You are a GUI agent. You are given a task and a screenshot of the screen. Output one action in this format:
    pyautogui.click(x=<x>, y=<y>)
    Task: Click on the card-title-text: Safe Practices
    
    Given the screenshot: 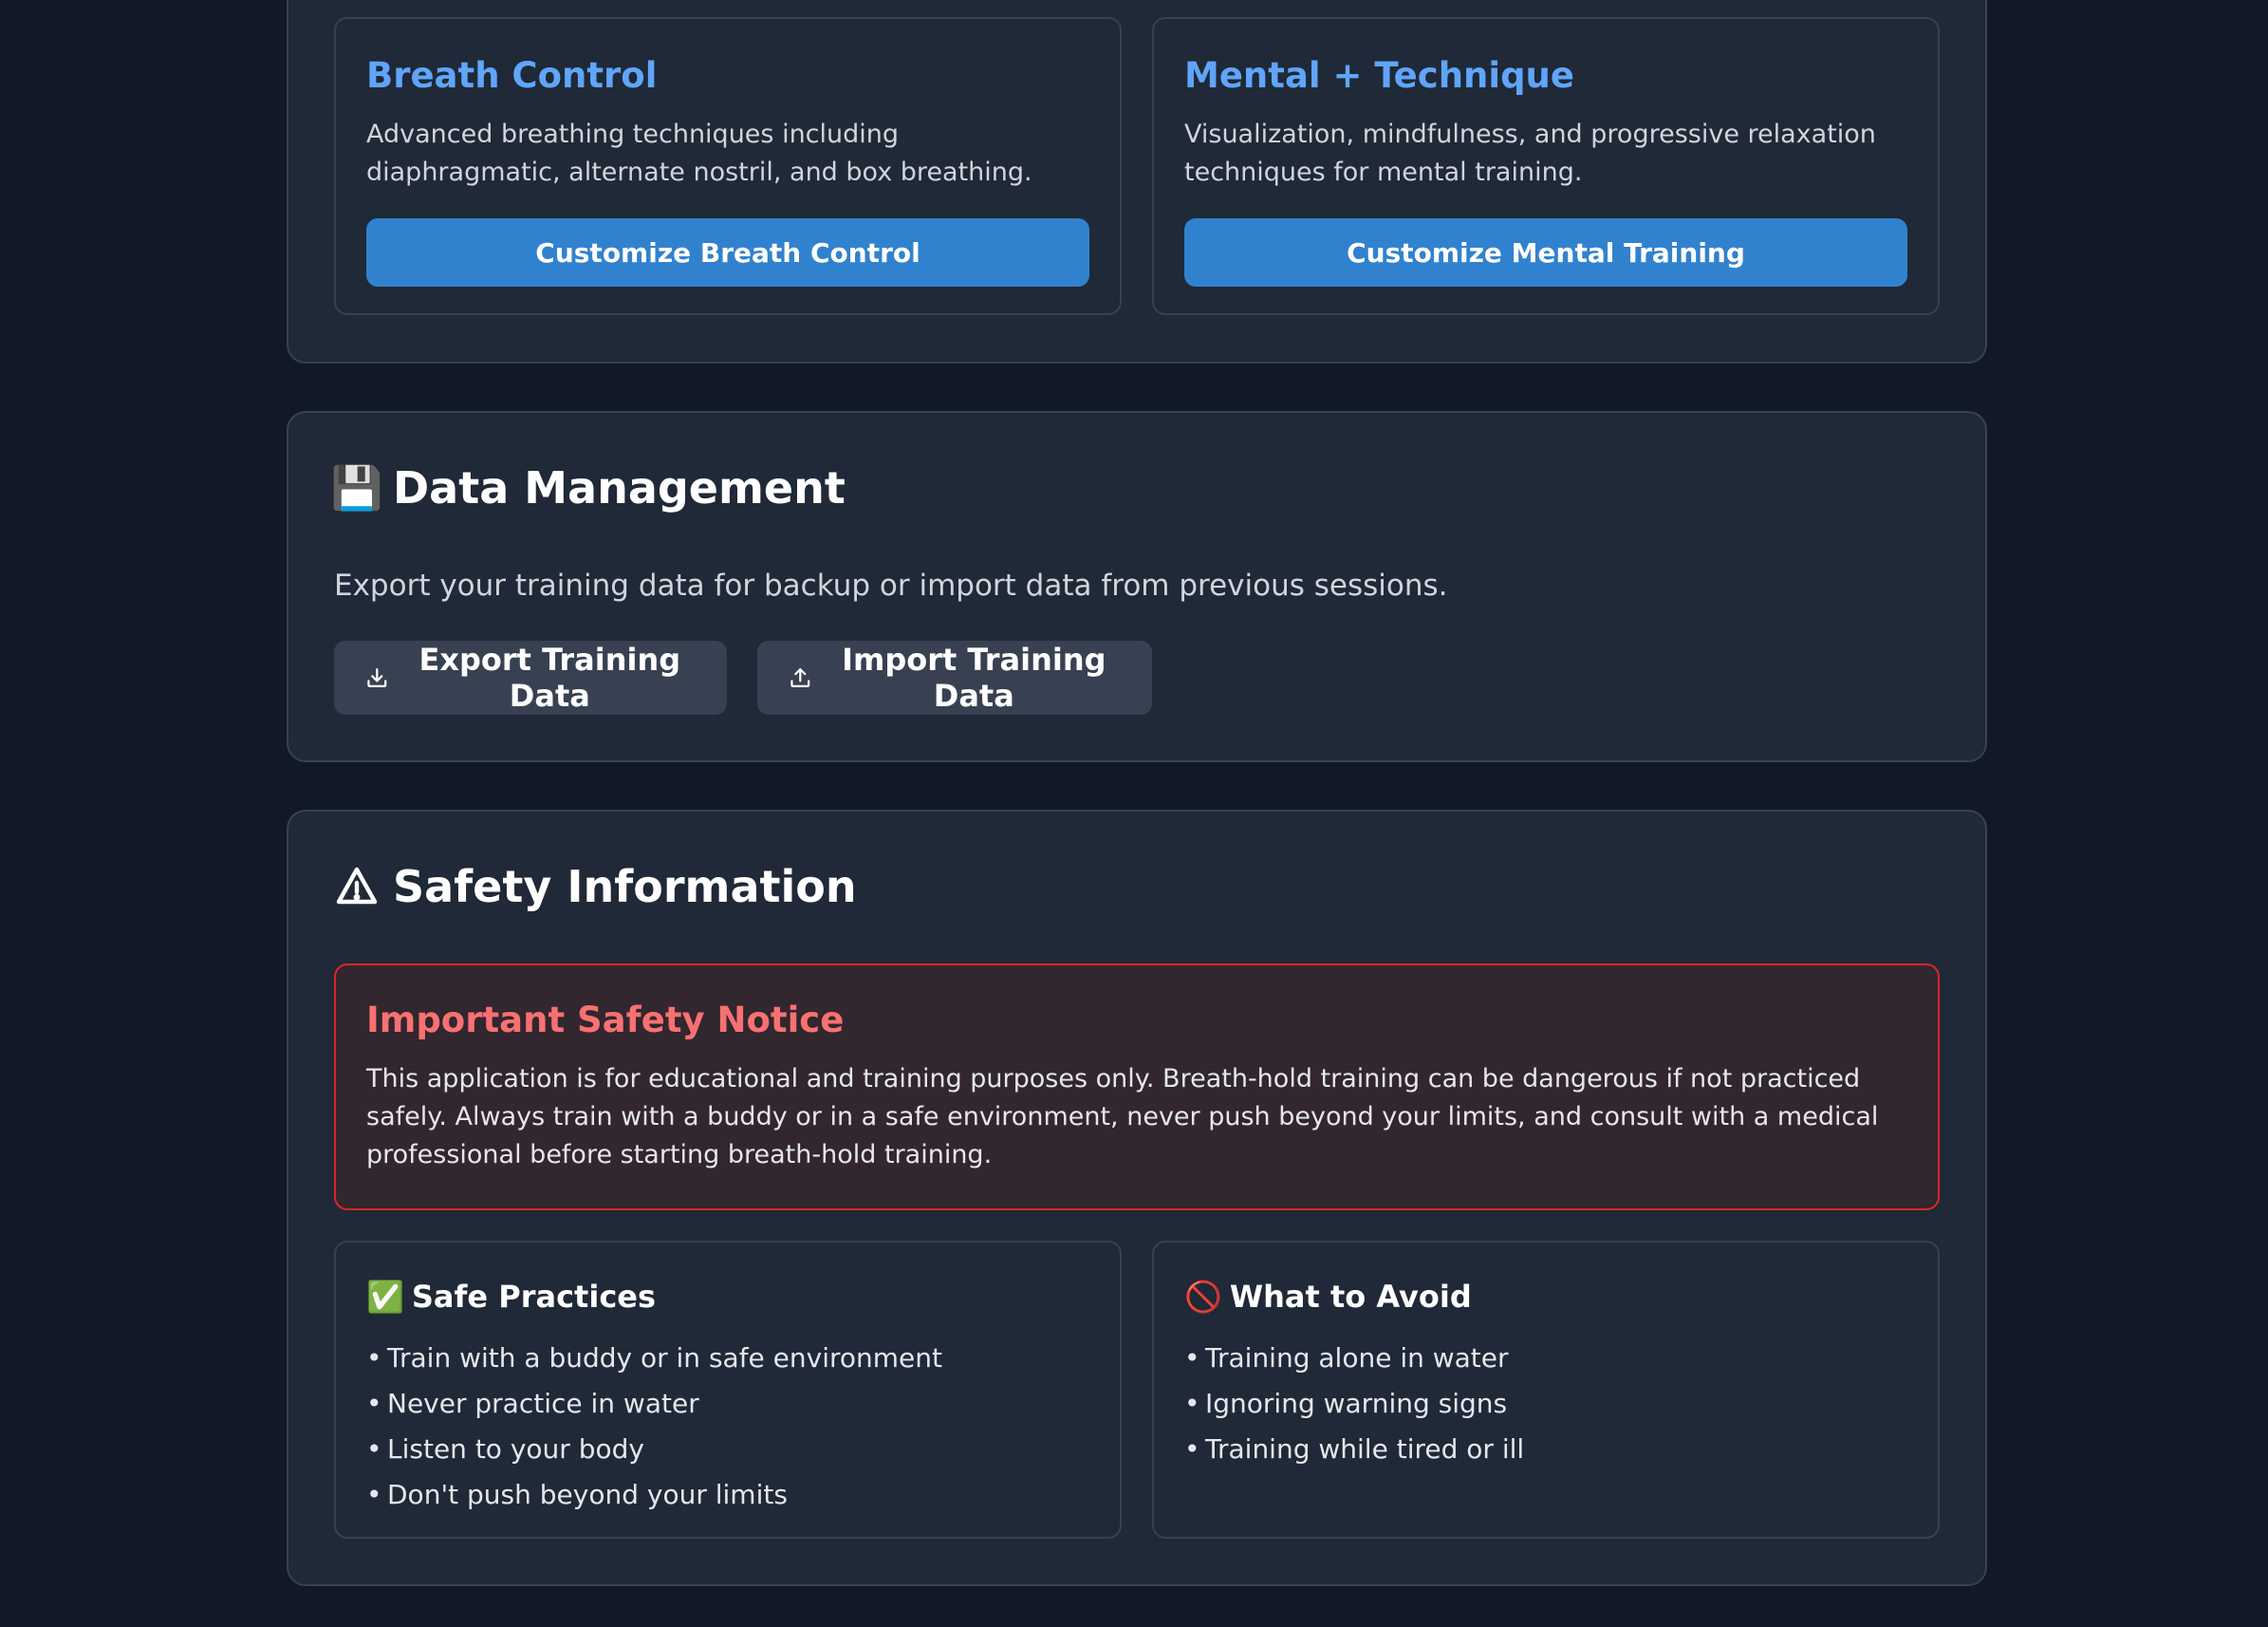 What is the action you would take?
    pyautogui.click(x=534, y=1297)
    